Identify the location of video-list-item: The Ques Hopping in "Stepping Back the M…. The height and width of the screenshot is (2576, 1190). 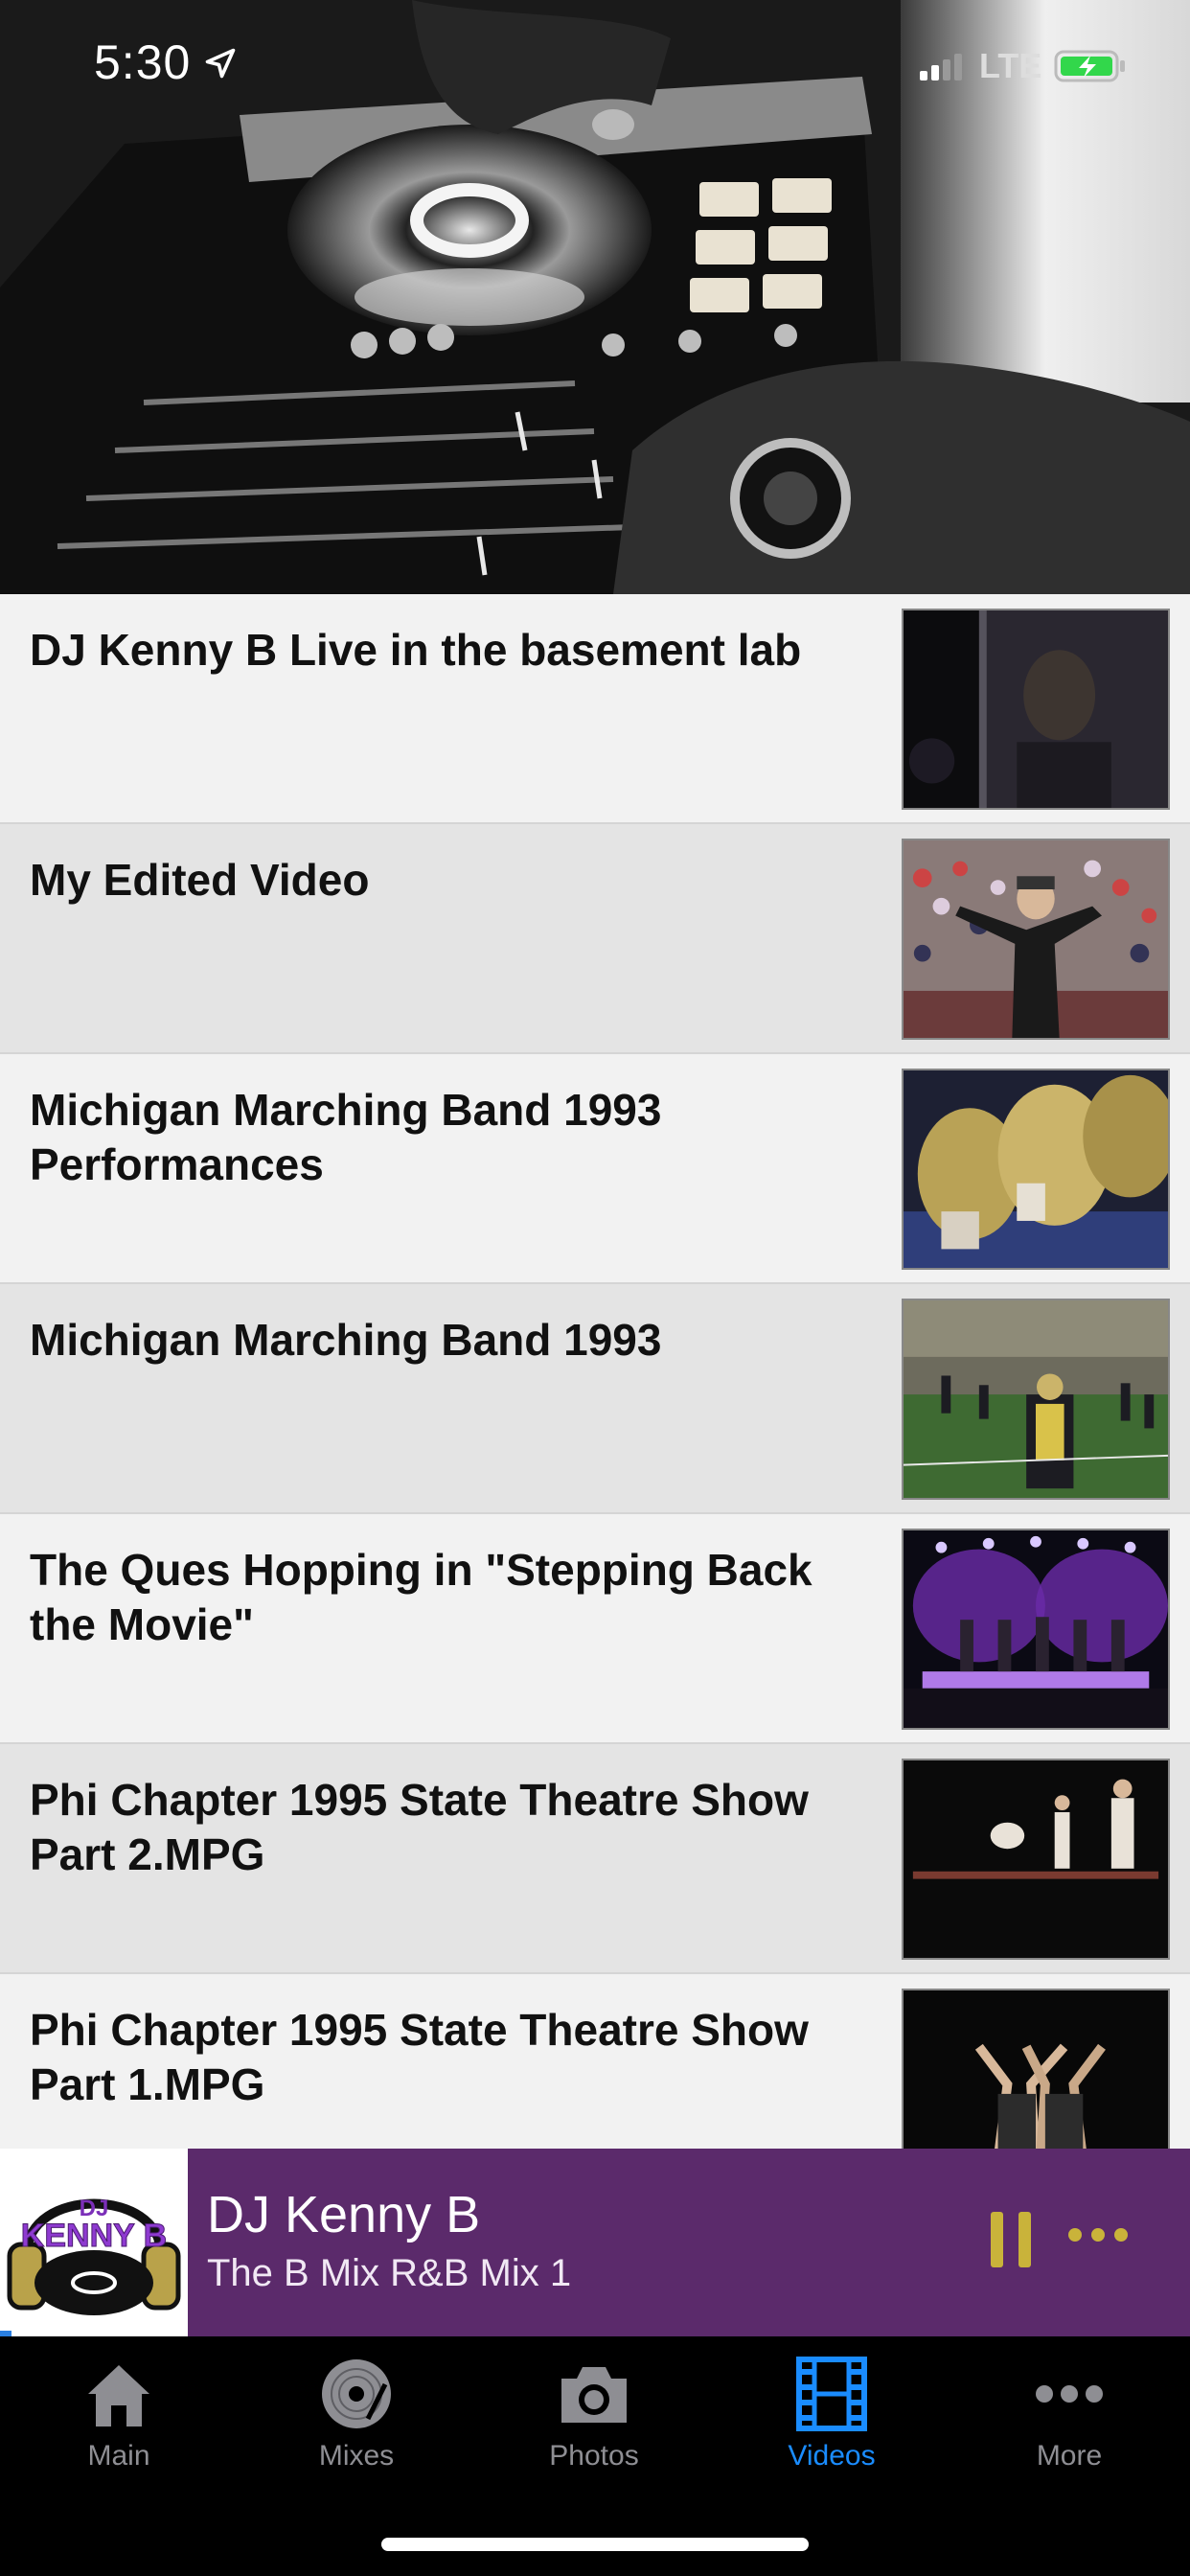
(595, 1629).